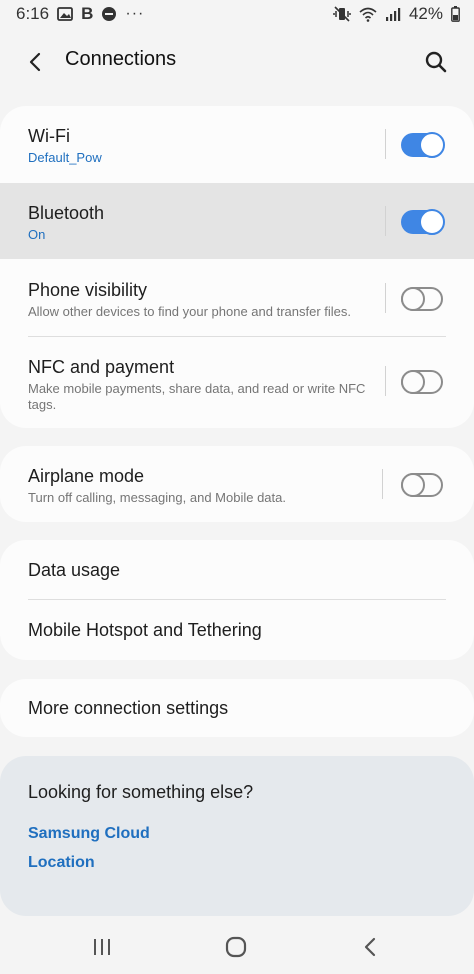 The width and height of the screenshot is (474, 974). I want to click on airplane-mode-divider, so click(382, 484).